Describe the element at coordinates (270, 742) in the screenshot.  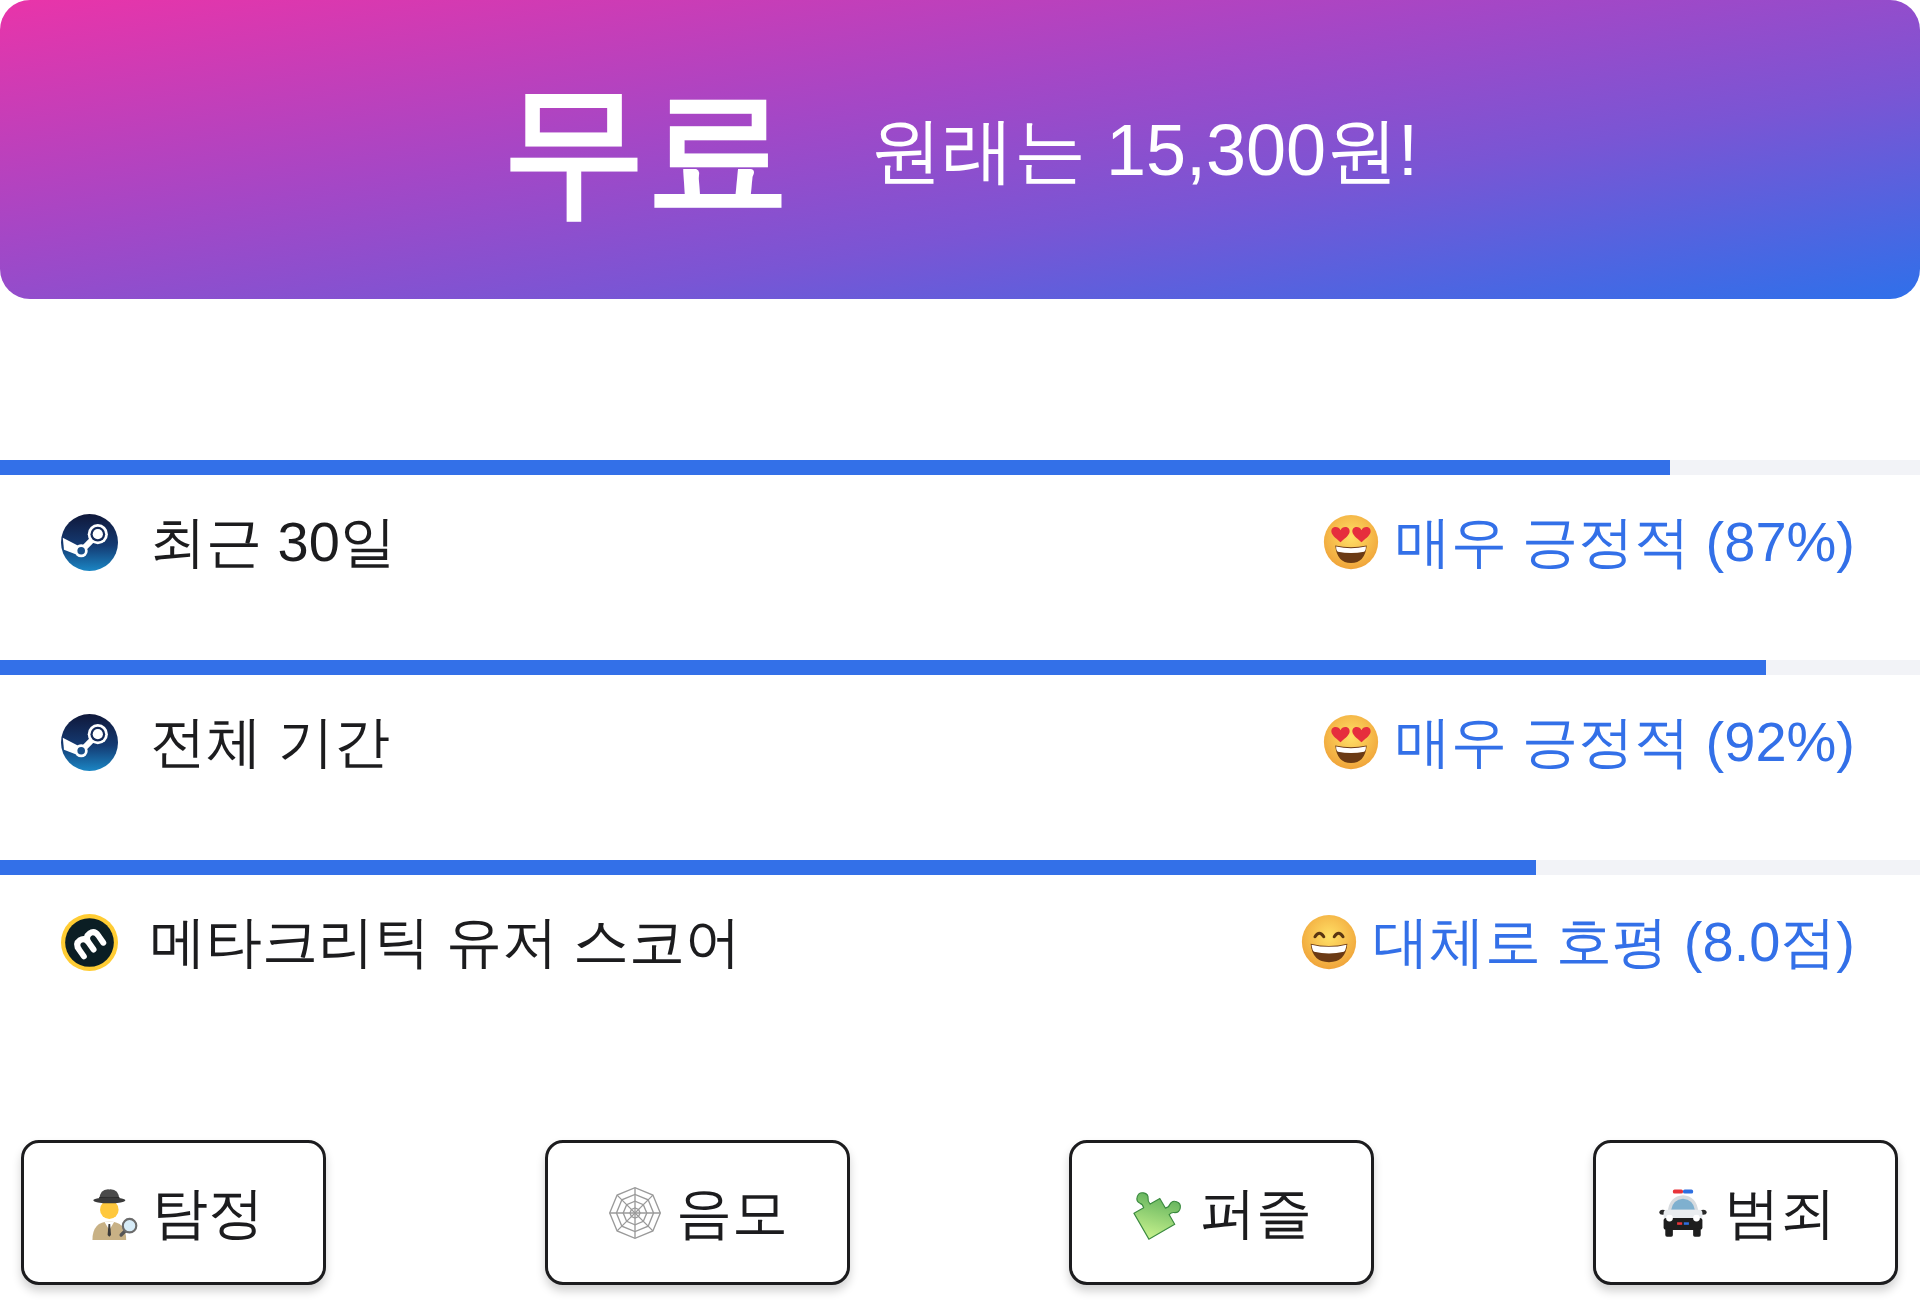
I see `rating-label: 전체 기간` at that location.